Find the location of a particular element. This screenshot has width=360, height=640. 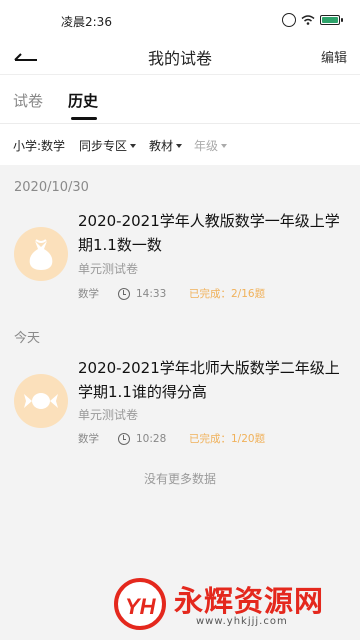

status-icons is located at coordinates (312, 20).